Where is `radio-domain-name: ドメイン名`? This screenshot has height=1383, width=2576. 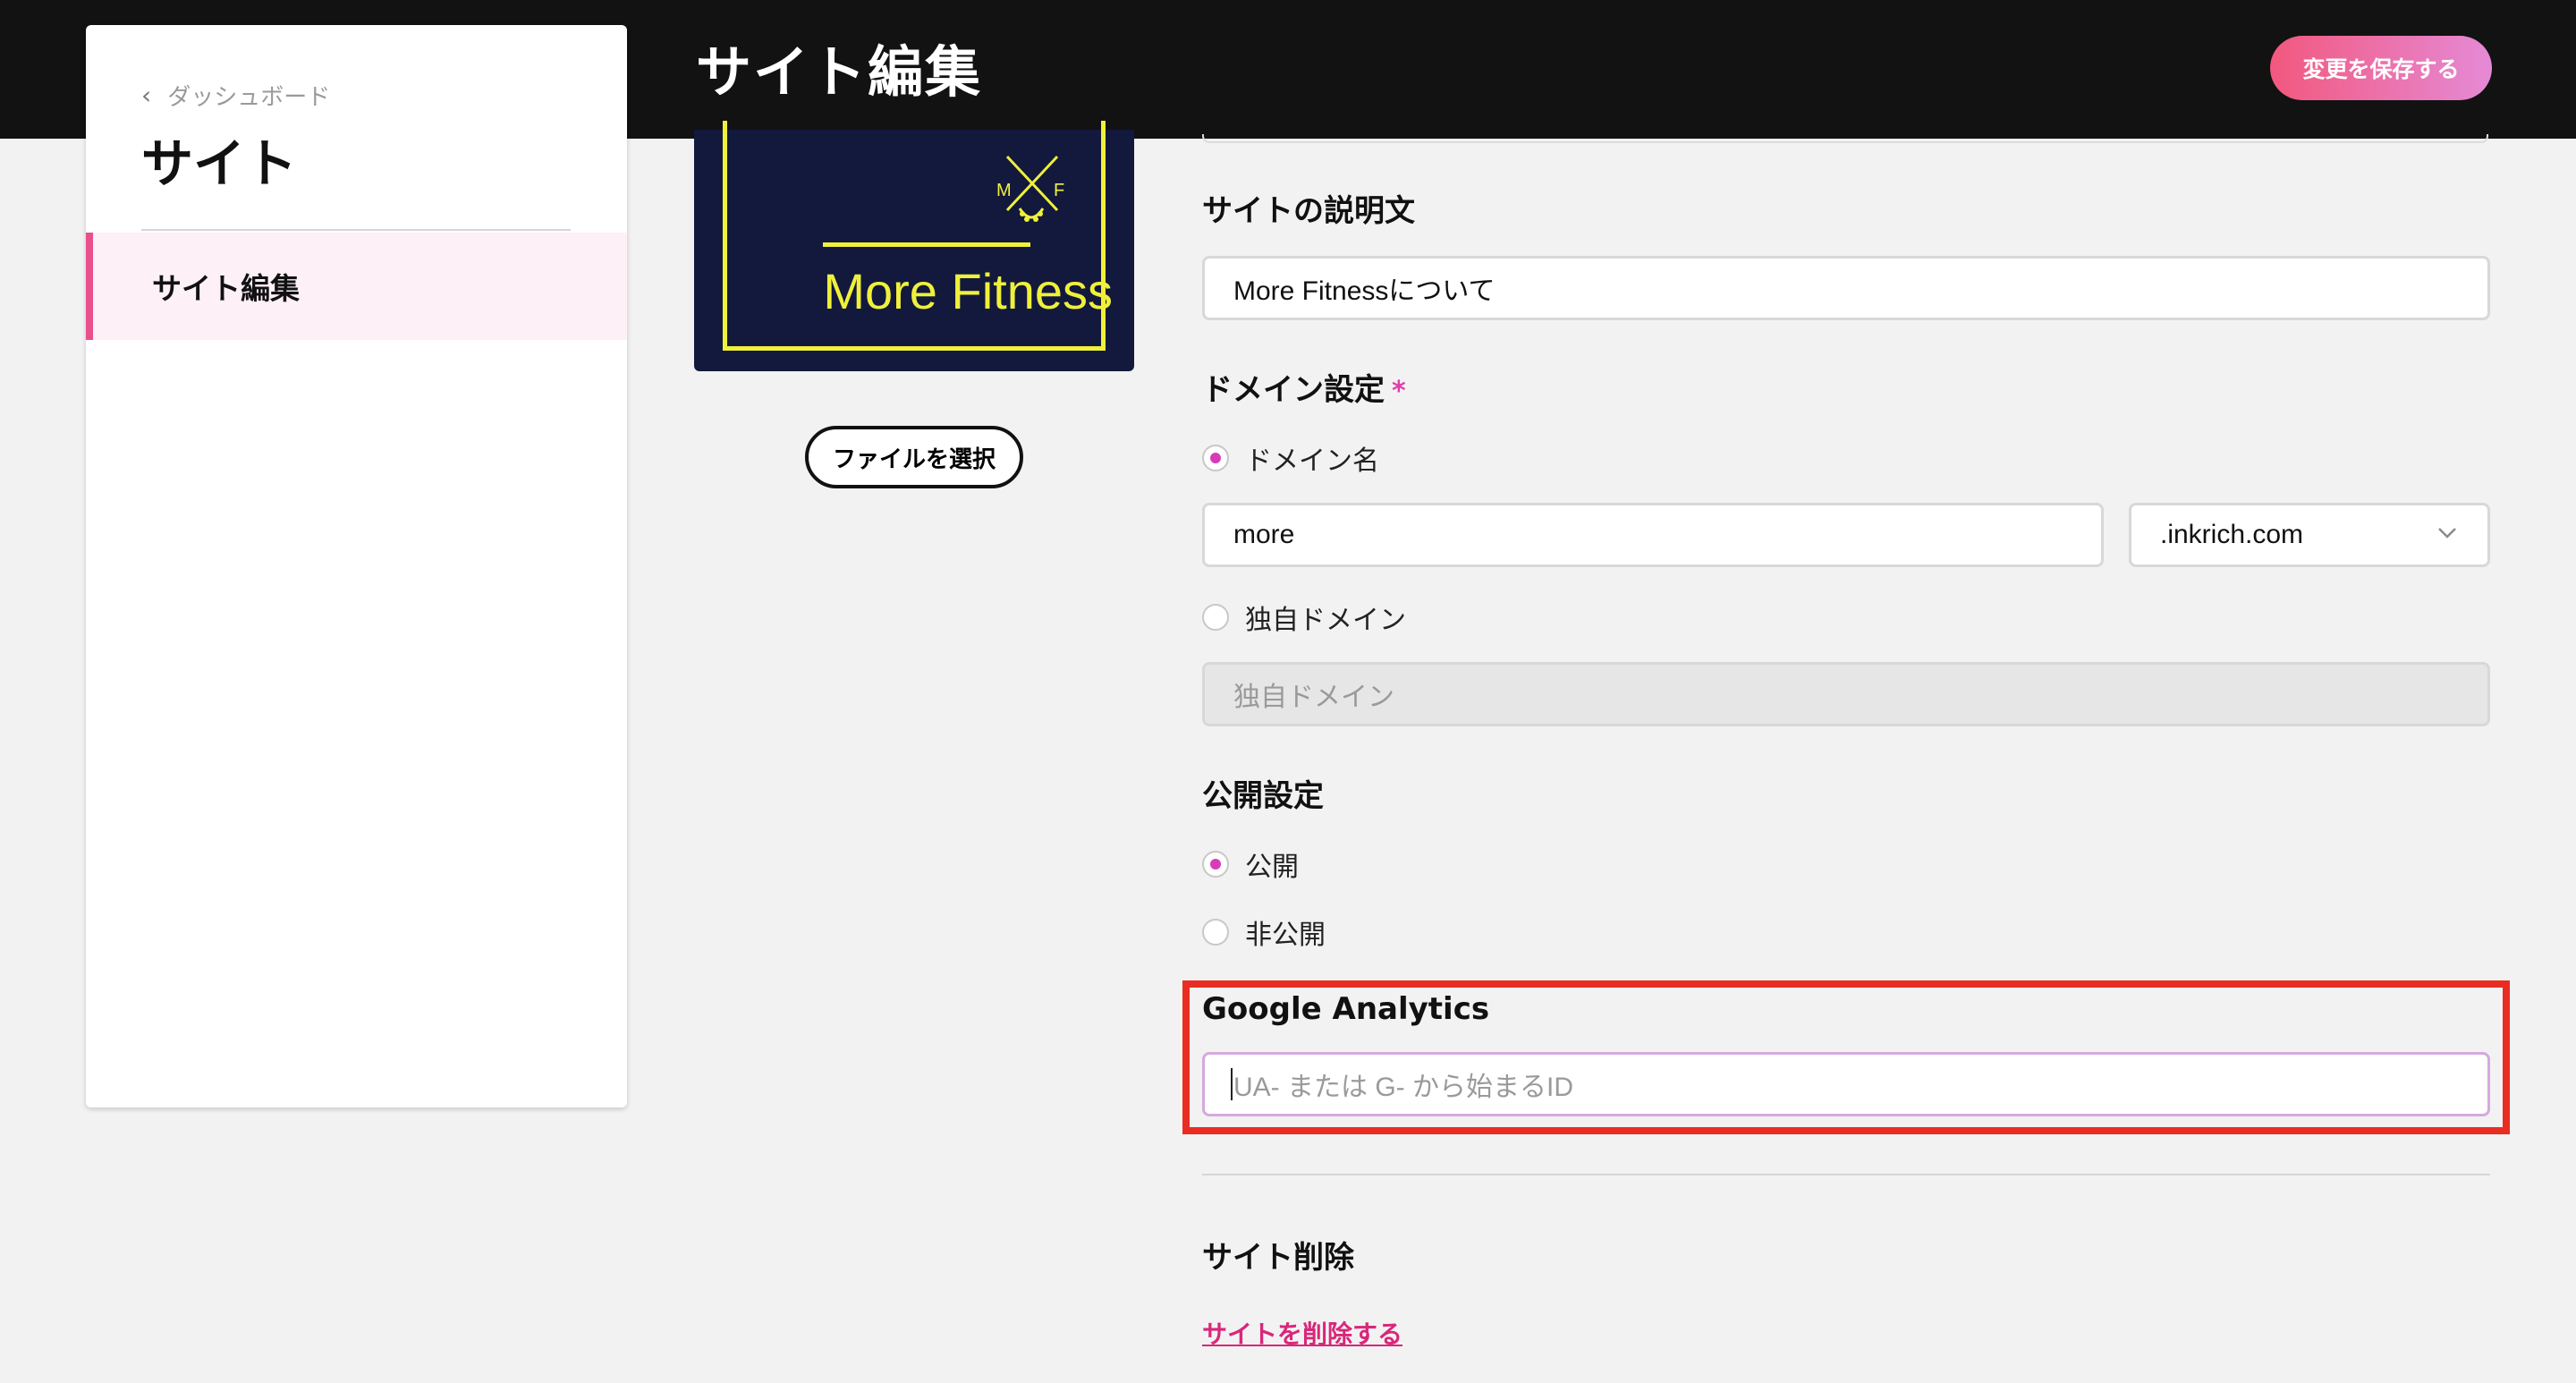
radio-domain-name: ドメイン名 is located at coordinates (1290, 458).